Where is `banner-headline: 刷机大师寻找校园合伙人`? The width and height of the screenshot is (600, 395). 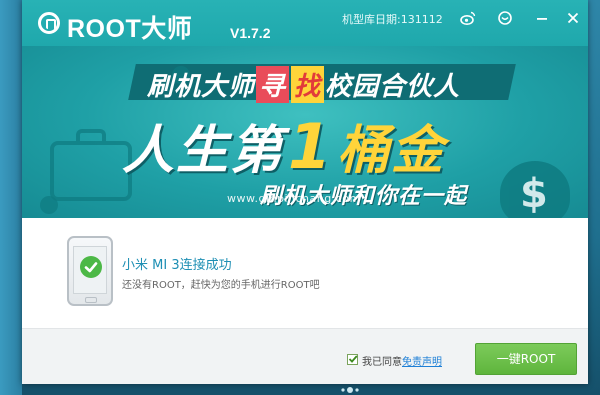
banner-headline: 刷机大师寻找校园合伙人 is located at coordinates (303, 84).